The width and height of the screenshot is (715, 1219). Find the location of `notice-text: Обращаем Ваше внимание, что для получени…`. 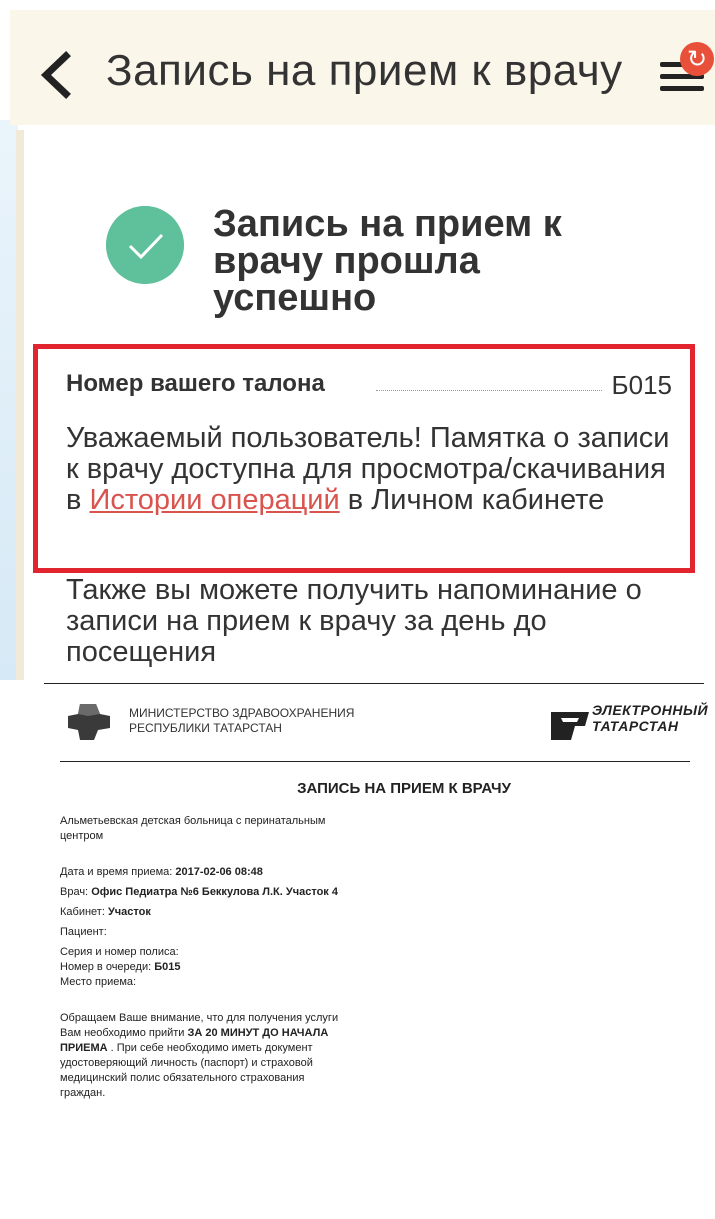

notice-text: Обращаем Ваше внимание, что для получени… is located at coordinates (205, 1056).